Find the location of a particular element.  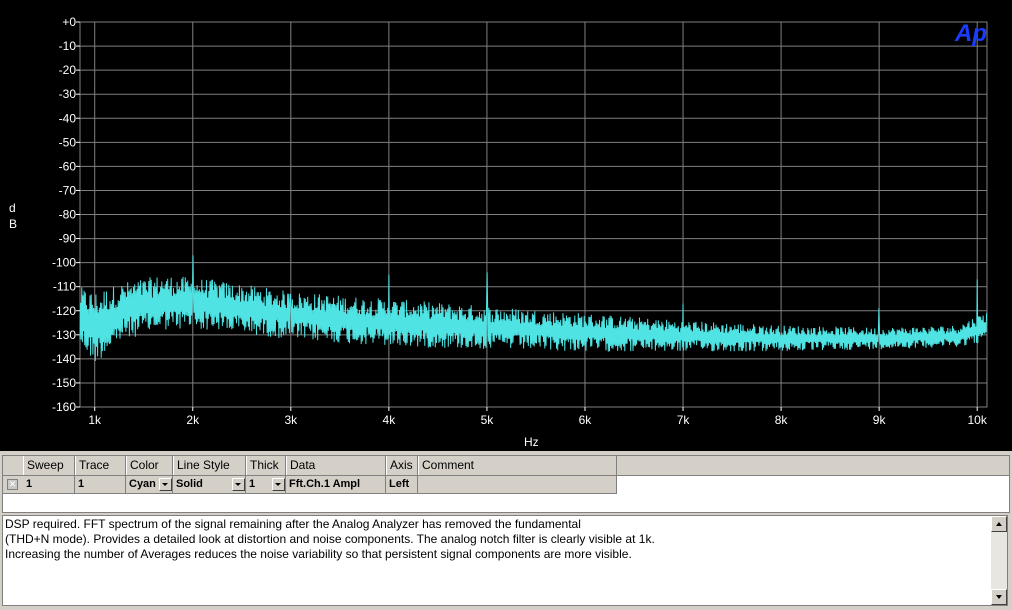

y-tick-label: -150 is located at coordinates (64, 383).